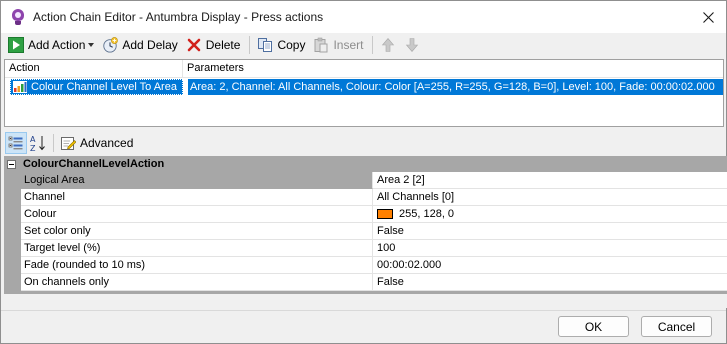  Describe the element at coordinates (197, 197) in the screenshot. I see `property-name: Channel` at that location.